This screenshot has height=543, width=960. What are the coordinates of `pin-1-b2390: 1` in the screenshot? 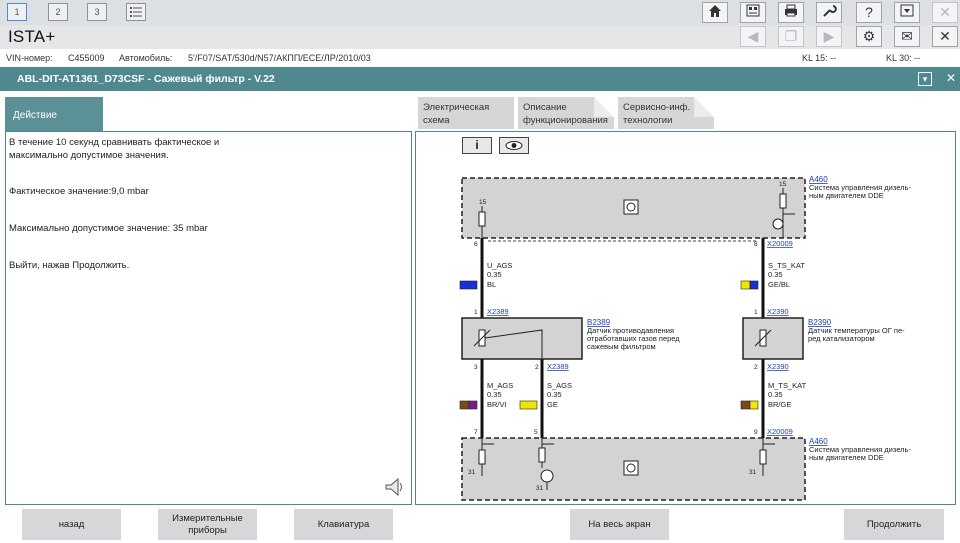 It's located at (756, 312).